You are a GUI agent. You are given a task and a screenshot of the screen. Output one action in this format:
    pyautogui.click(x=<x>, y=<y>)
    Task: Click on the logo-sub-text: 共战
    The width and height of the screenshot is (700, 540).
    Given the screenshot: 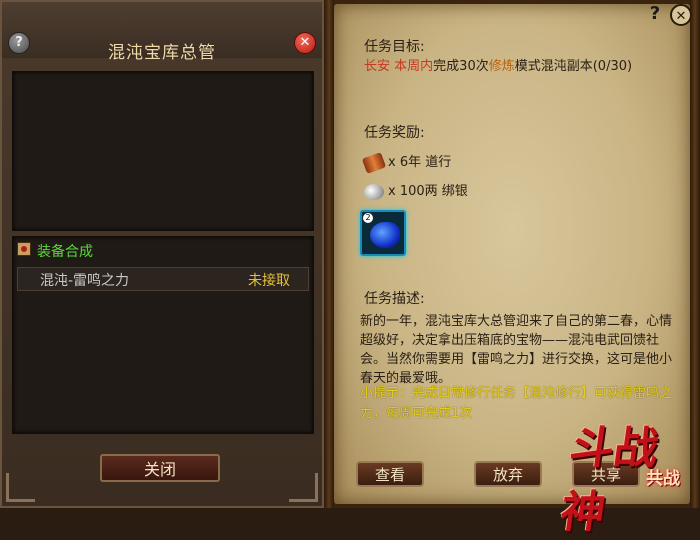 What is the action you would take?
    pyautogui.click(x=663, y=479)
    